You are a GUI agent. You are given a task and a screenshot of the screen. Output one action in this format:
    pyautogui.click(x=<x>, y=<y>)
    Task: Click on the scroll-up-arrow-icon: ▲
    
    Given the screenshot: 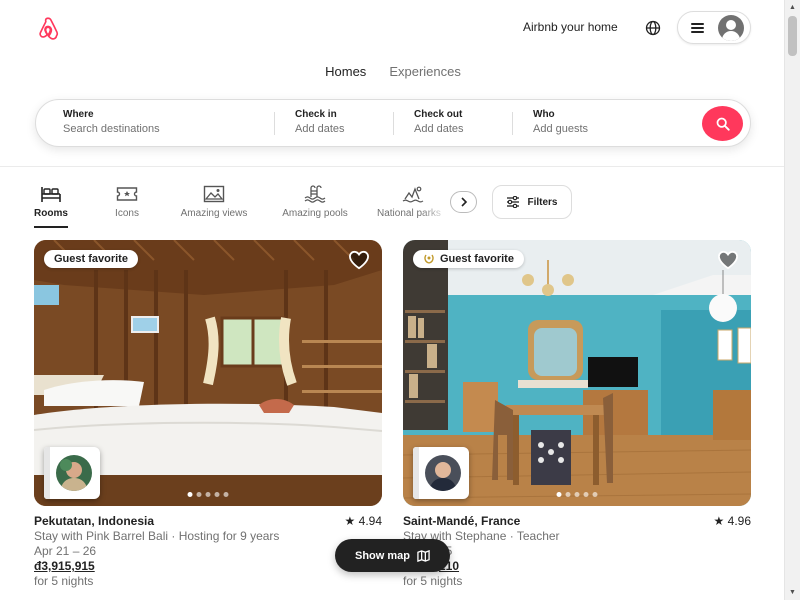 What is the action you would take?
    pyautogui.click(x=792, y=7)
    